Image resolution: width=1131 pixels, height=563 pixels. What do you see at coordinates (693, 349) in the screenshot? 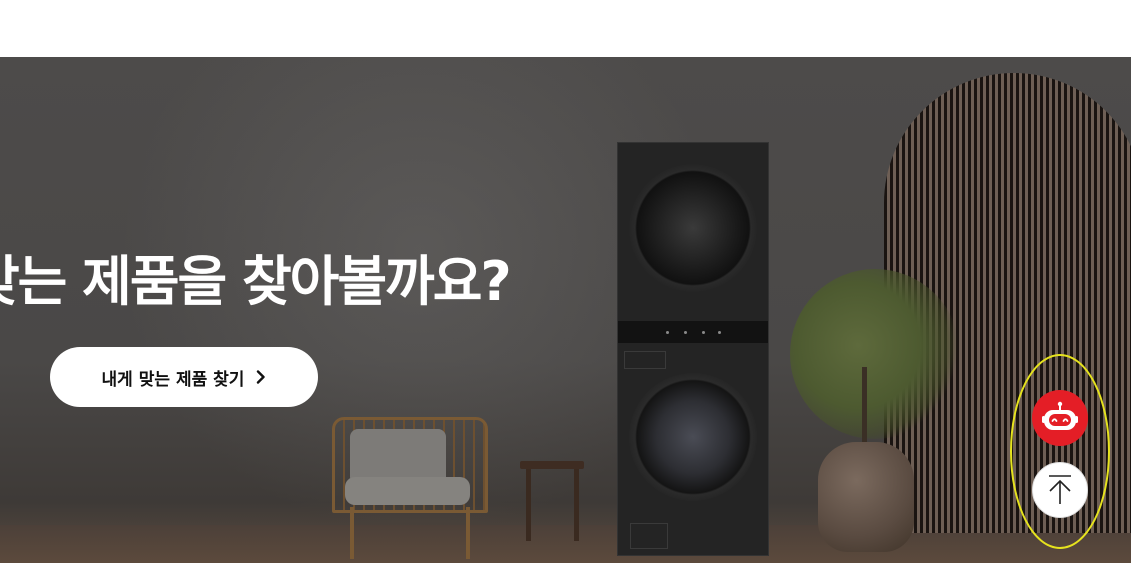
I see `washer-dryer-tower` at bounding box center [693, 349].